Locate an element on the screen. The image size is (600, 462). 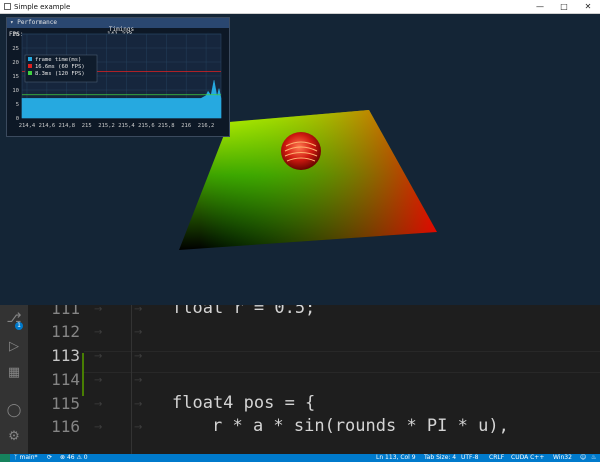
run-debug-icon: ▷ is located at coordinates (14, 347).